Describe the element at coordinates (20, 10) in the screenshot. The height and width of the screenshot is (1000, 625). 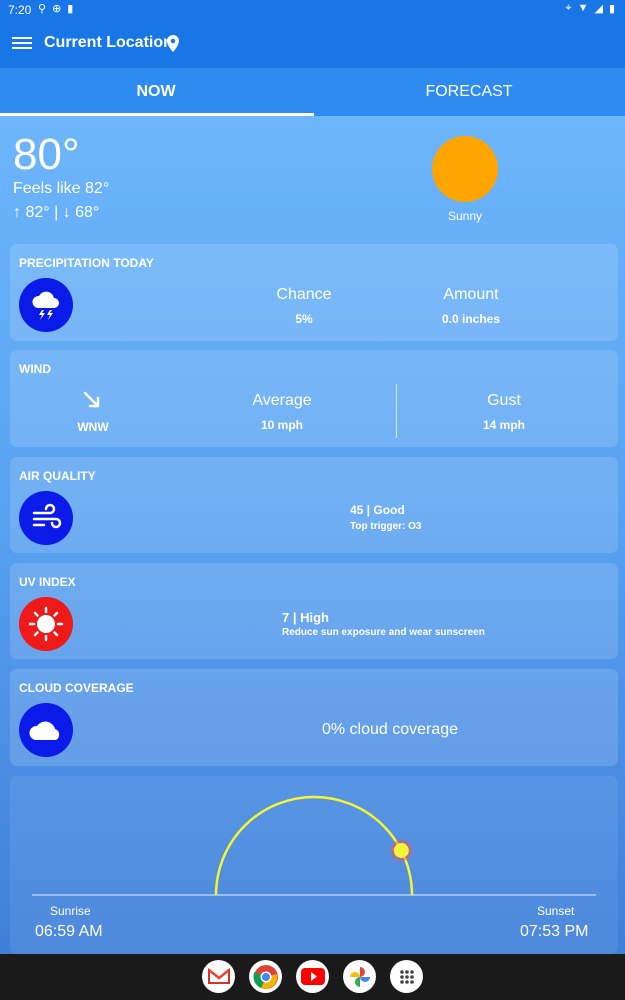
I see `status-time: 7:20` at that location.